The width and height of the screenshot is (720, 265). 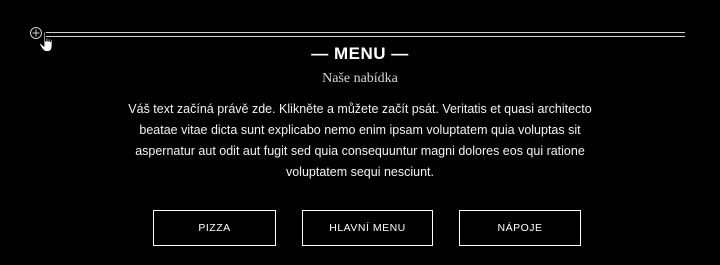 What do you see at coordinates (214, 228) in the screenshot?
I see `pizza-button: PIZZA` at bounding box center [214, 228].